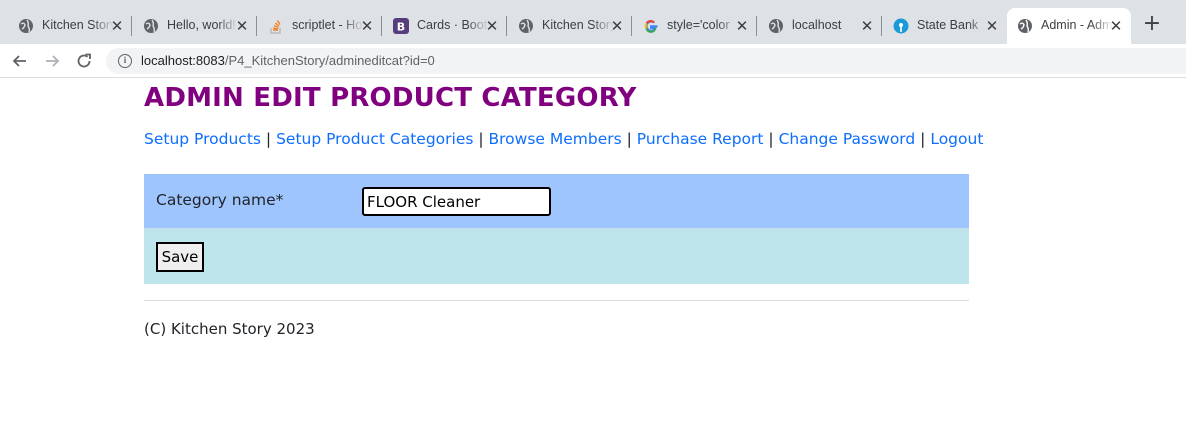 This screenshot has height=447, width=1186. What do you see at coordinates (651, 26) in the screenshot?
I see `google-icon` at bounding box center [651, 26].